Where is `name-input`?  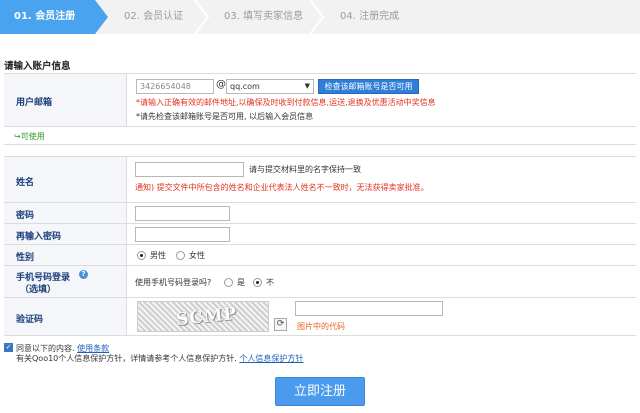 name-input is located at coordinates (189, 169).